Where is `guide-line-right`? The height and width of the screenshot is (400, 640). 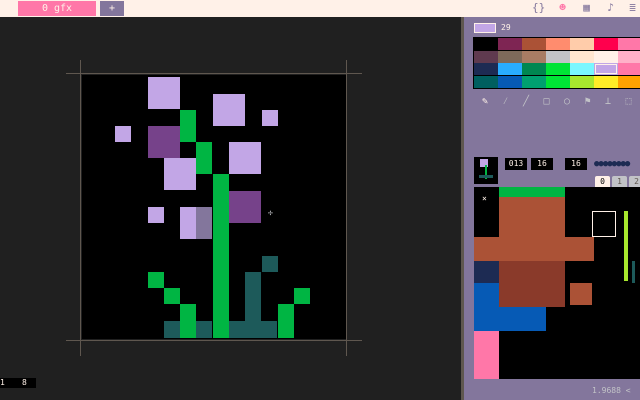
guide-line-right is located at coordinates (346, 208).